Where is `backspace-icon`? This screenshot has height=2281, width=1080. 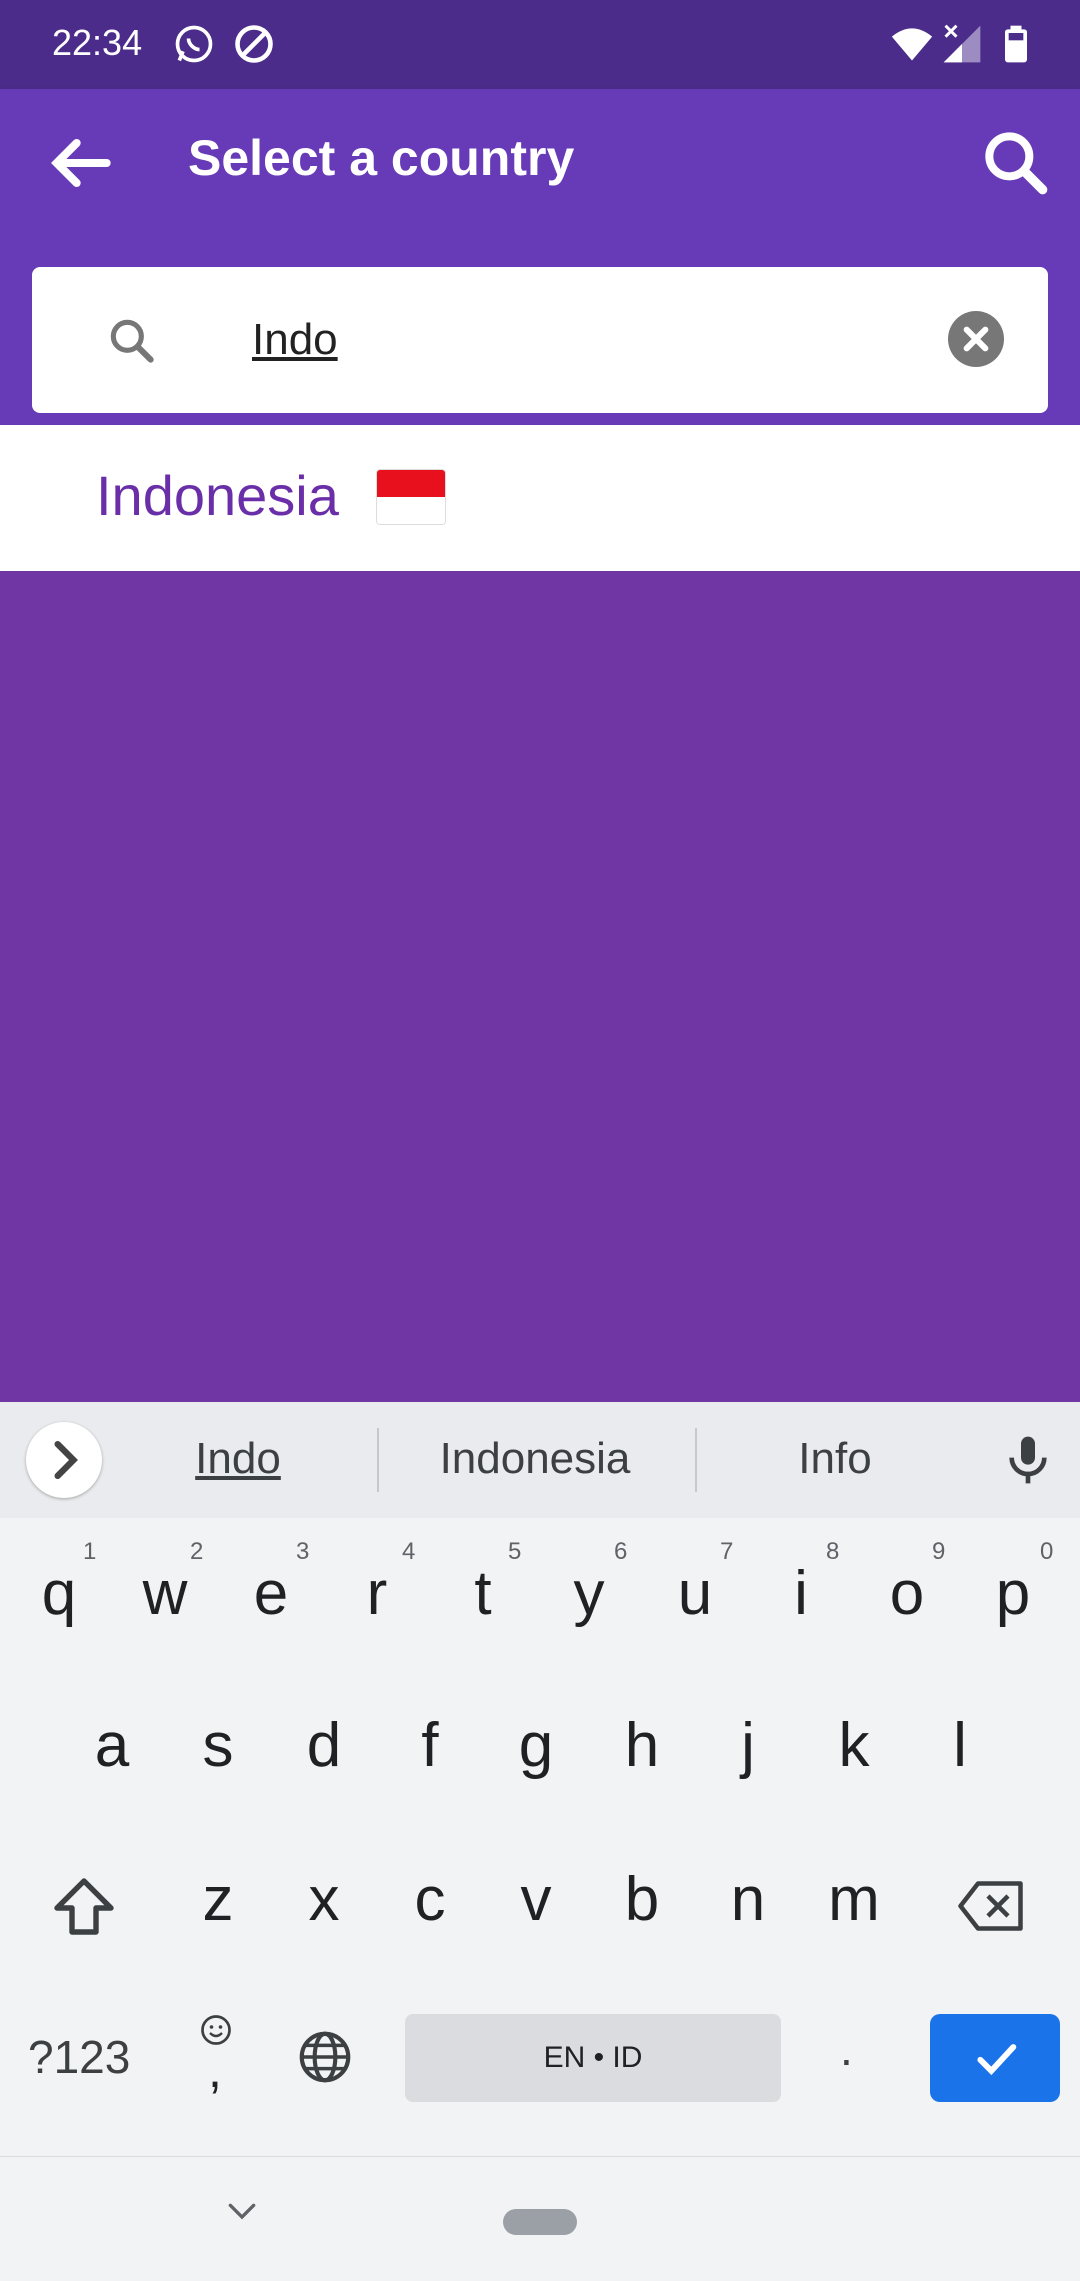
backspace-icon is located at coordinates (993, 1906).